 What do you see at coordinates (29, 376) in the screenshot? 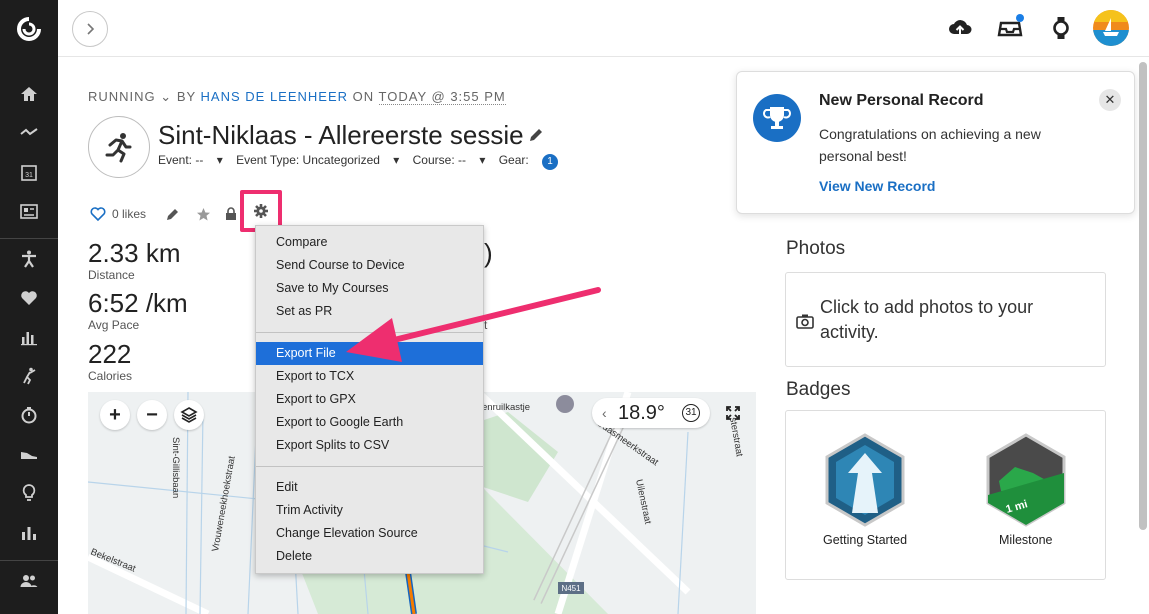
I see `golf-icon` at bounding box center [29, 376].